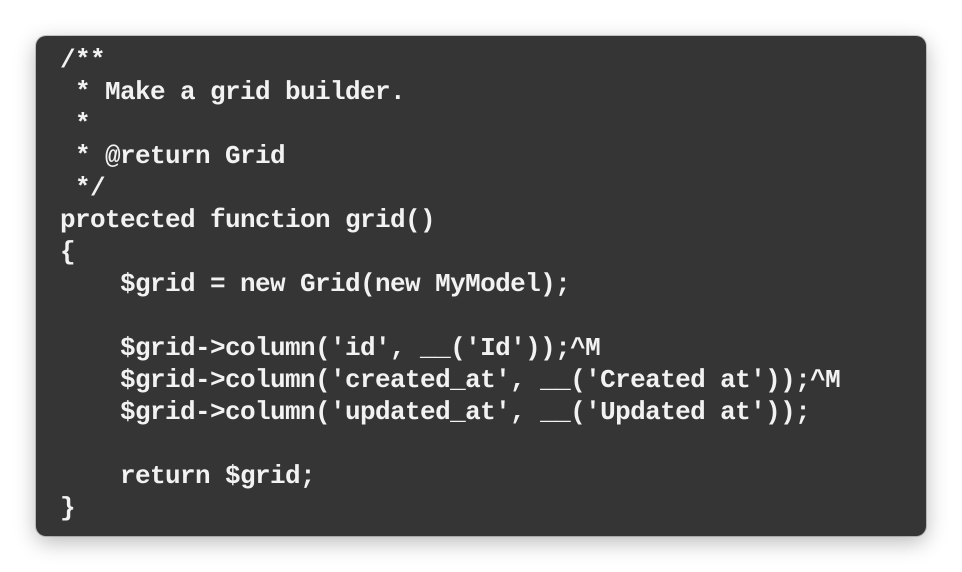  What do you see at coordinates (173, 156) in the screenshot?
I see `code-line: * @return Grid` at bounding box center [173, 156].